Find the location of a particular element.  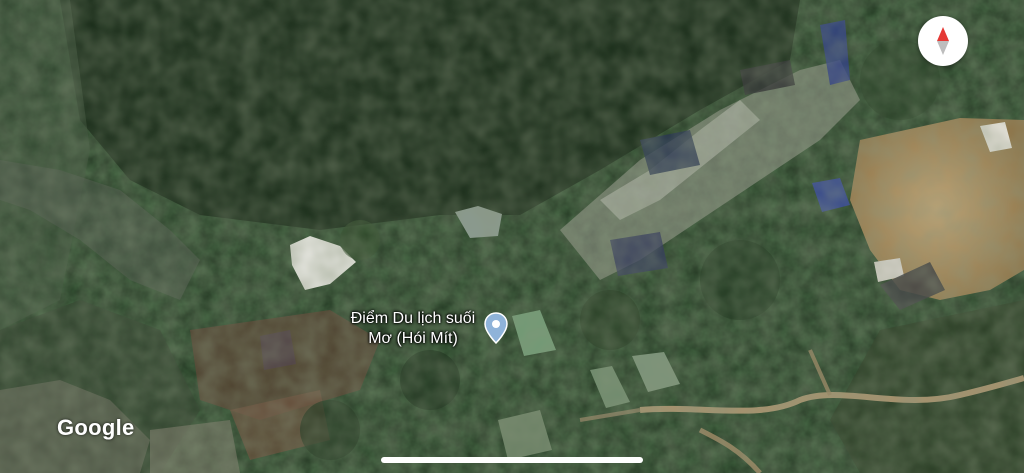

compass-icon is located at coordinates (943, 41).